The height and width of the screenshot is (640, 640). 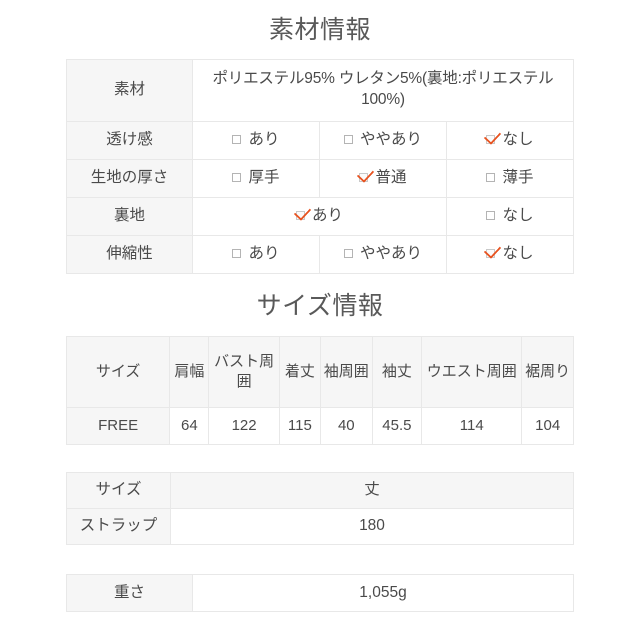 I want to click on table-row-strap-header: サイズ 丈, so click(x=320, y=490).